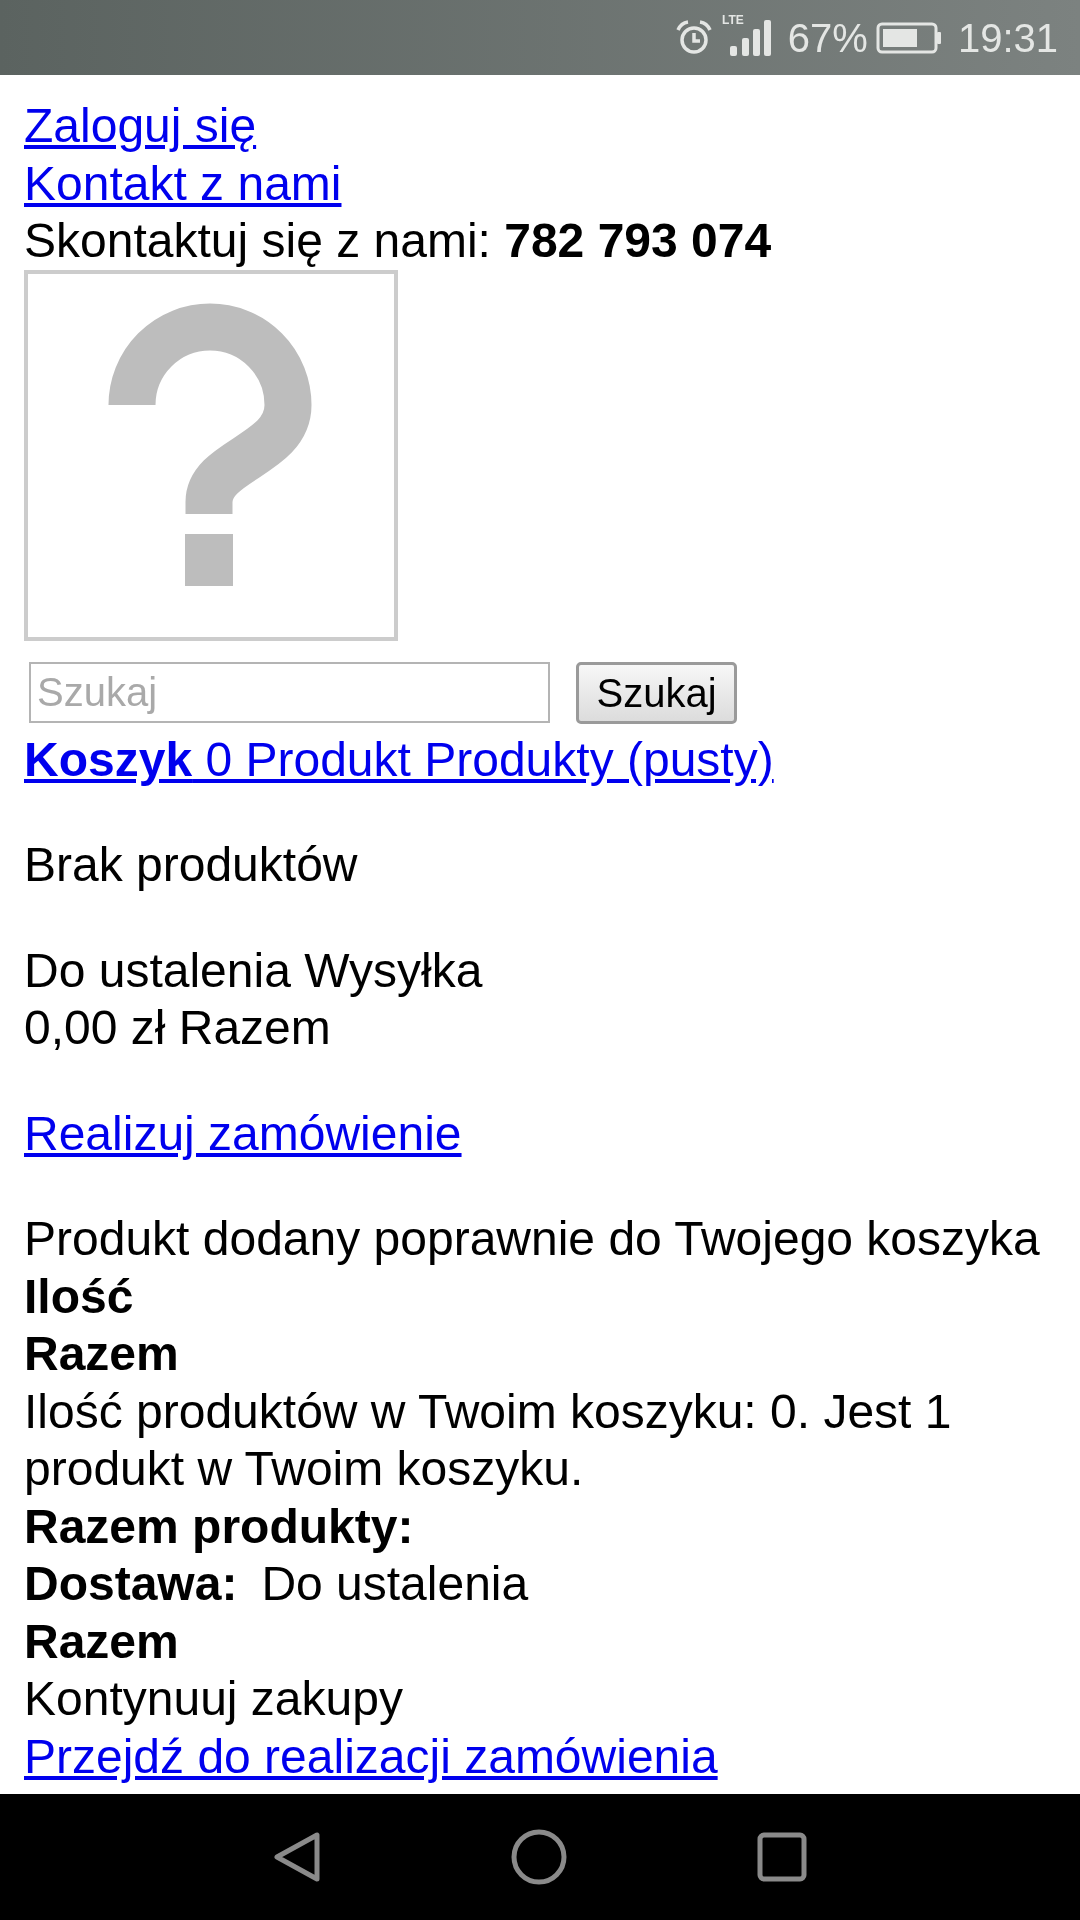 This screenshot has width=1080, height=1920. Describe the element at coordinates (177, 1028) in the screenshot. I see `total-text: 0,00 zł Razem` at that location.